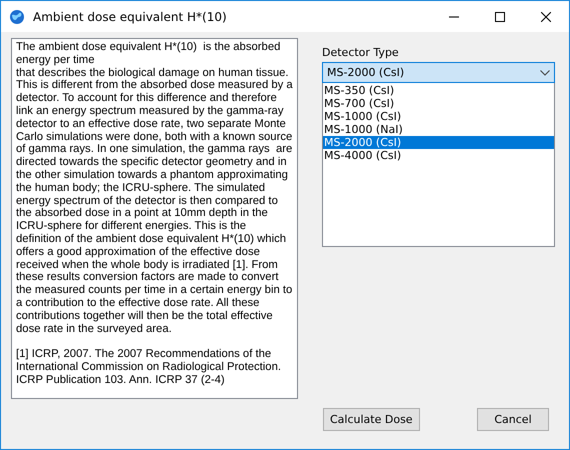 This screenshot has height=450, width=570. I want to click on detector-type-dropdown: MS-2000 (CsI), so click(438, 72).